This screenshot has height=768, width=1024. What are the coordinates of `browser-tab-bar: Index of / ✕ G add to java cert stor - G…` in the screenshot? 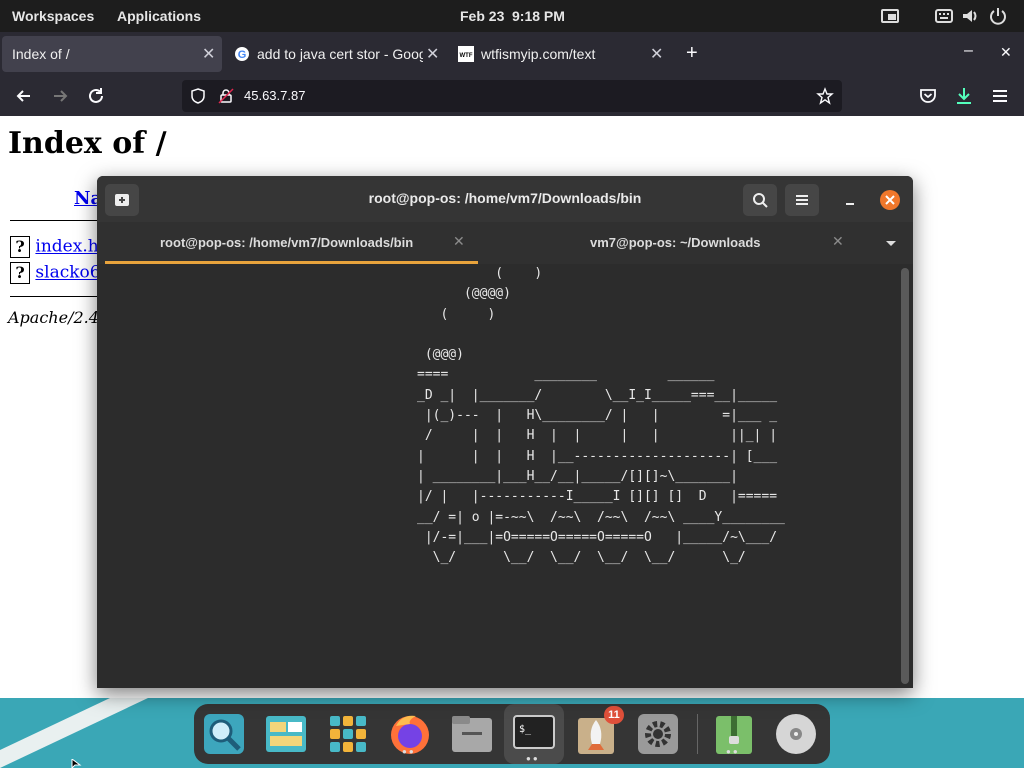 It's located at (512, 54).